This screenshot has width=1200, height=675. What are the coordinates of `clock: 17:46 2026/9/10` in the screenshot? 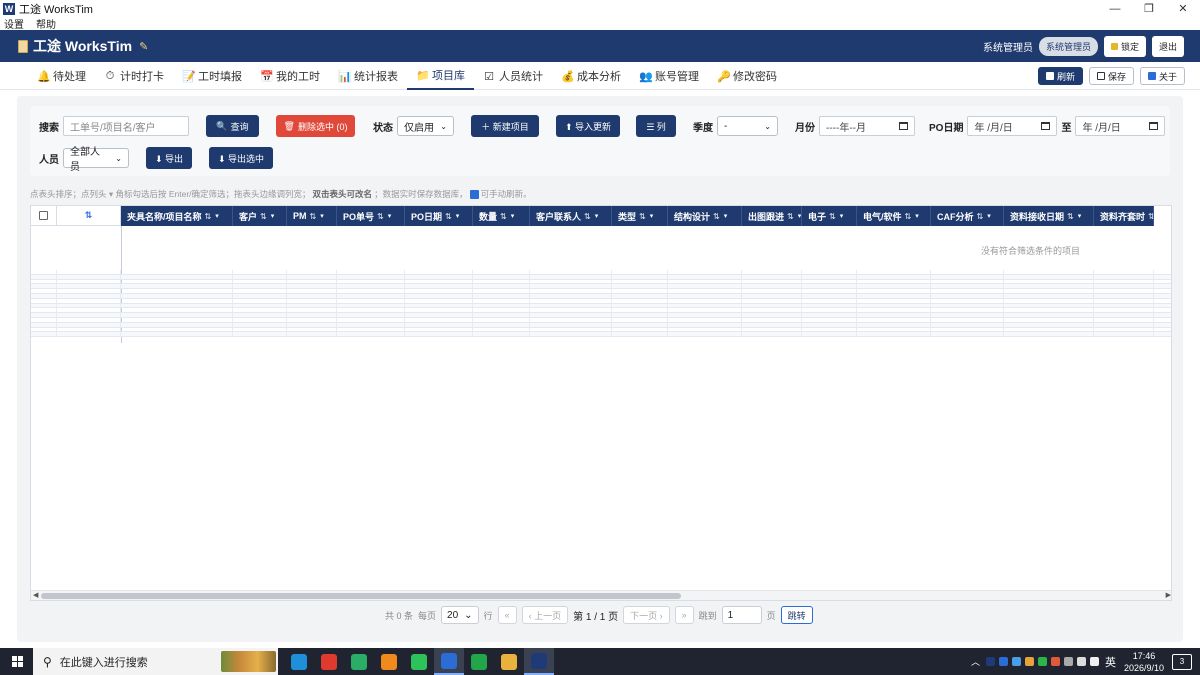 It's located at (1144, 662).